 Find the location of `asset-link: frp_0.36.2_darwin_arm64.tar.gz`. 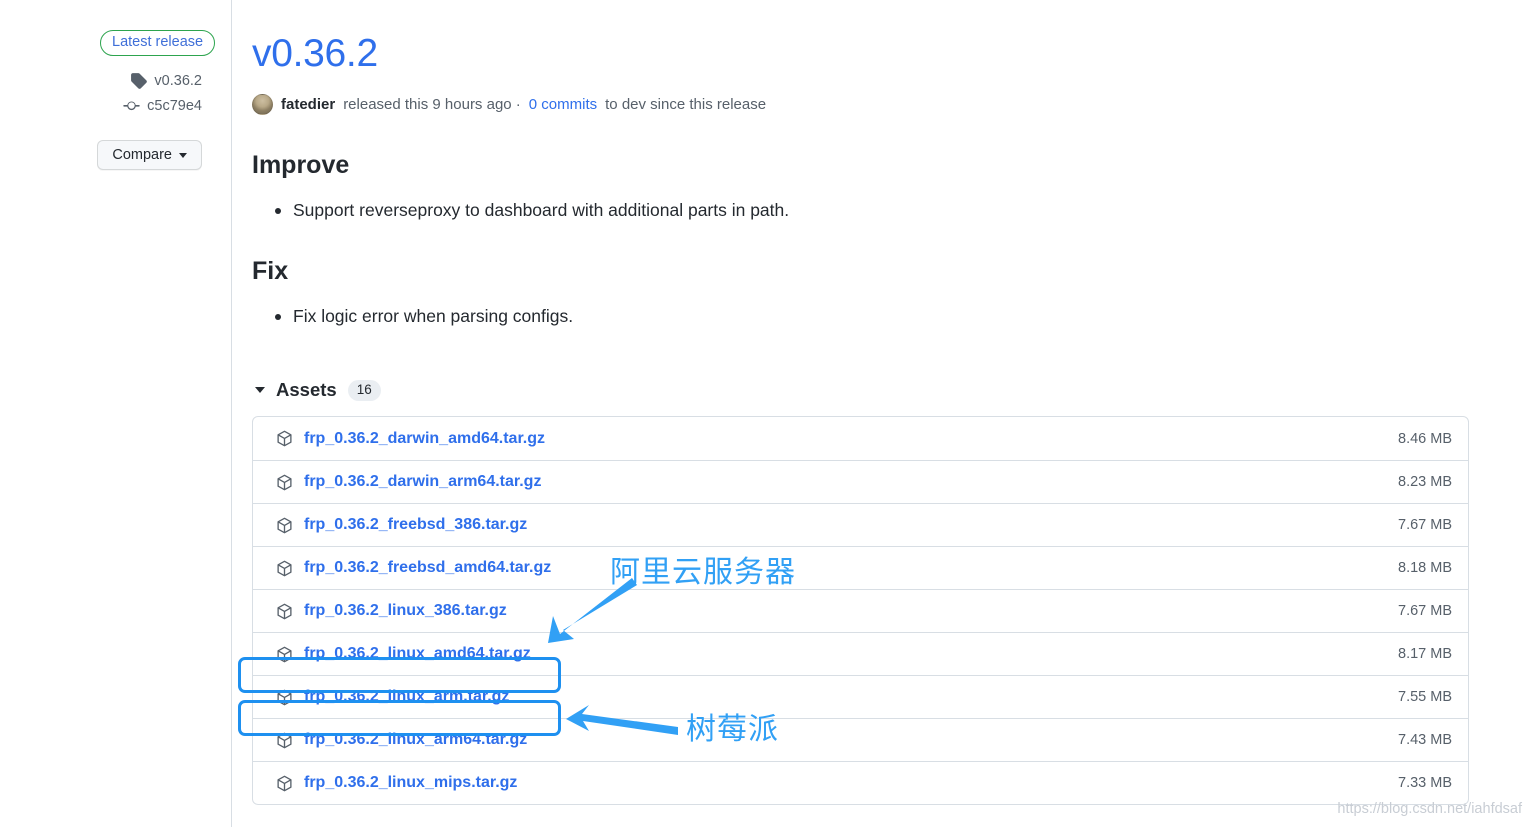

asset-link: frp_0.36.2_darwin_arm64.tar.gz is located at coordinates (422, 482).